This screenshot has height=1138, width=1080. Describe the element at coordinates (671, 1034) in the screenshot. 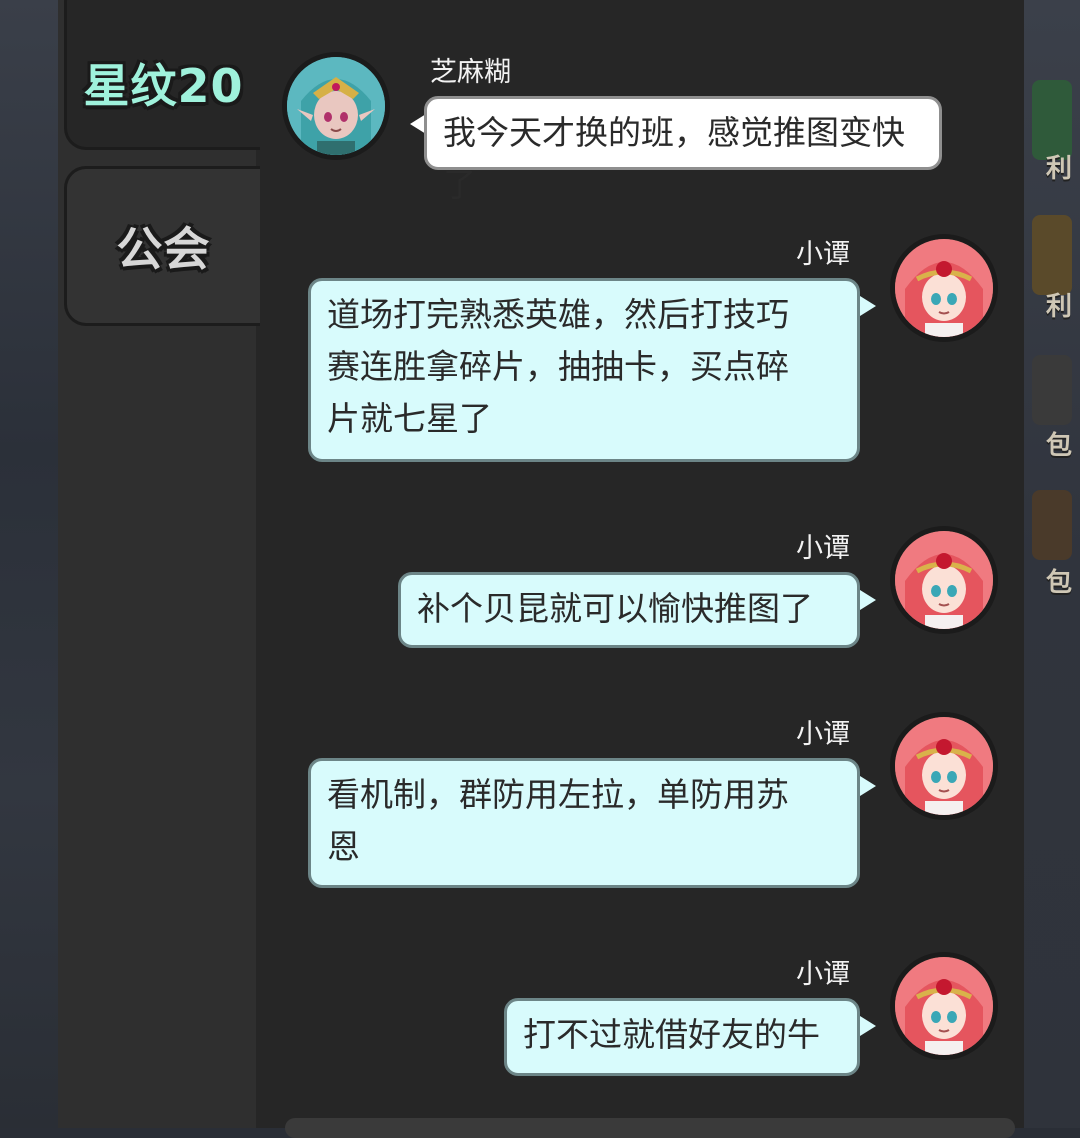

I see `message-text: 打不过就借好友的牛` at that location.